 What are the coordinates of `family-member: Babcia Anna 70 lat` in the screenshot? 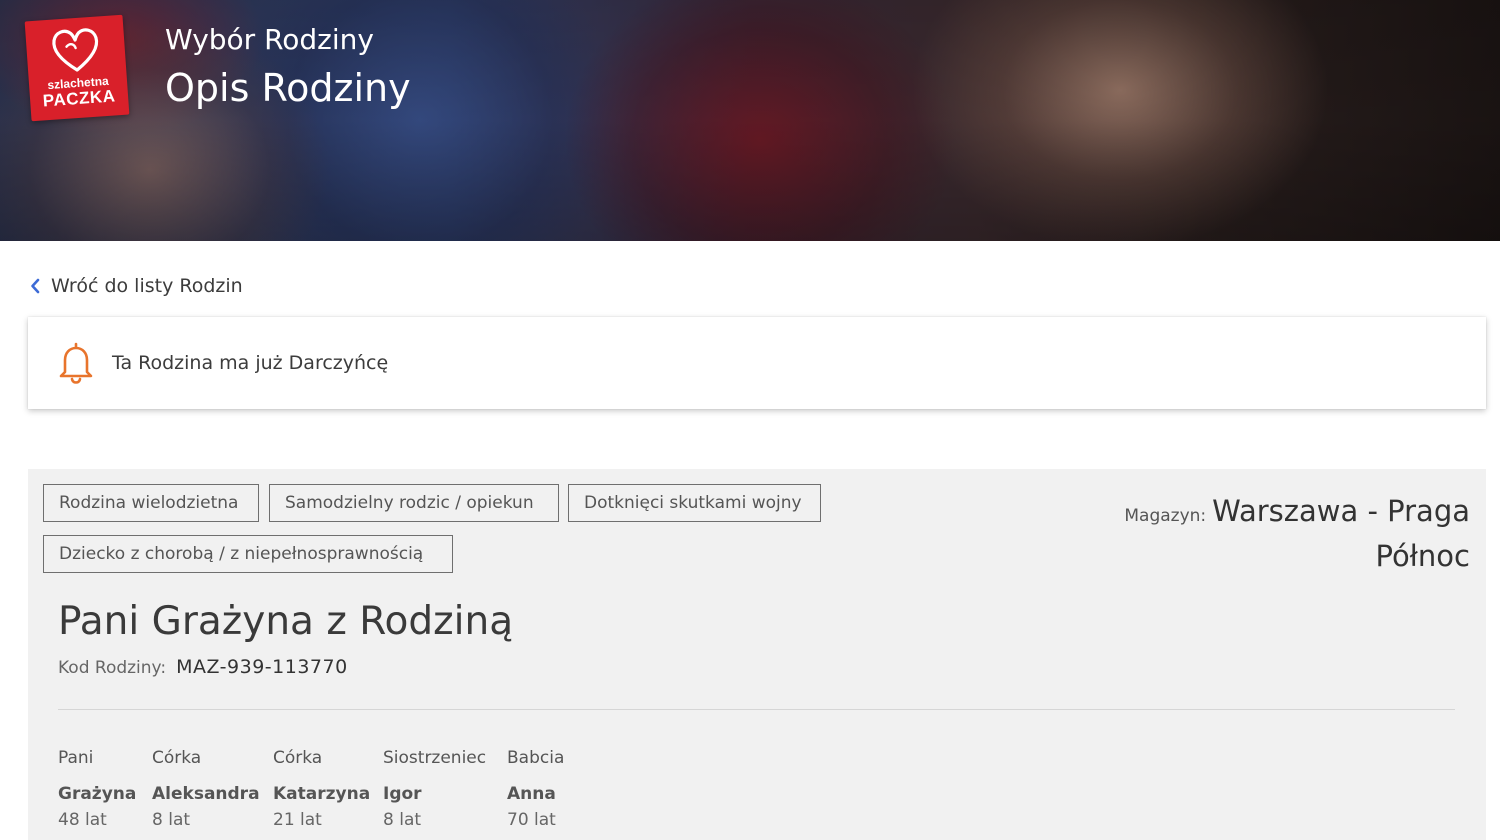 It's located at (535, 789).